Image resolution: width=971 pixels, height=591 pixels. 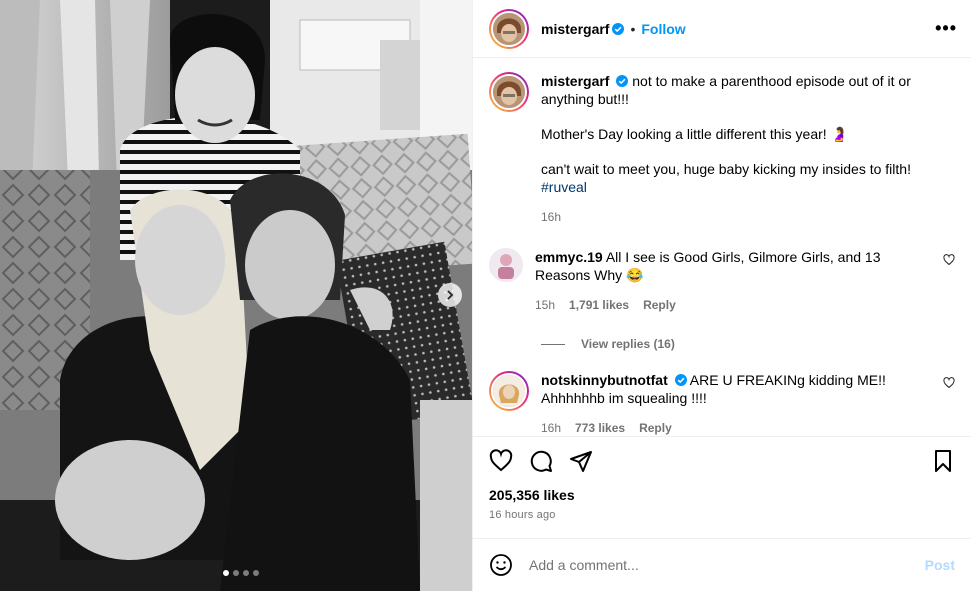 What do you see at coordinates (575, 81) in the screenshot?
I see `caption-username: mistergarf` at bounding box center [575, 81].